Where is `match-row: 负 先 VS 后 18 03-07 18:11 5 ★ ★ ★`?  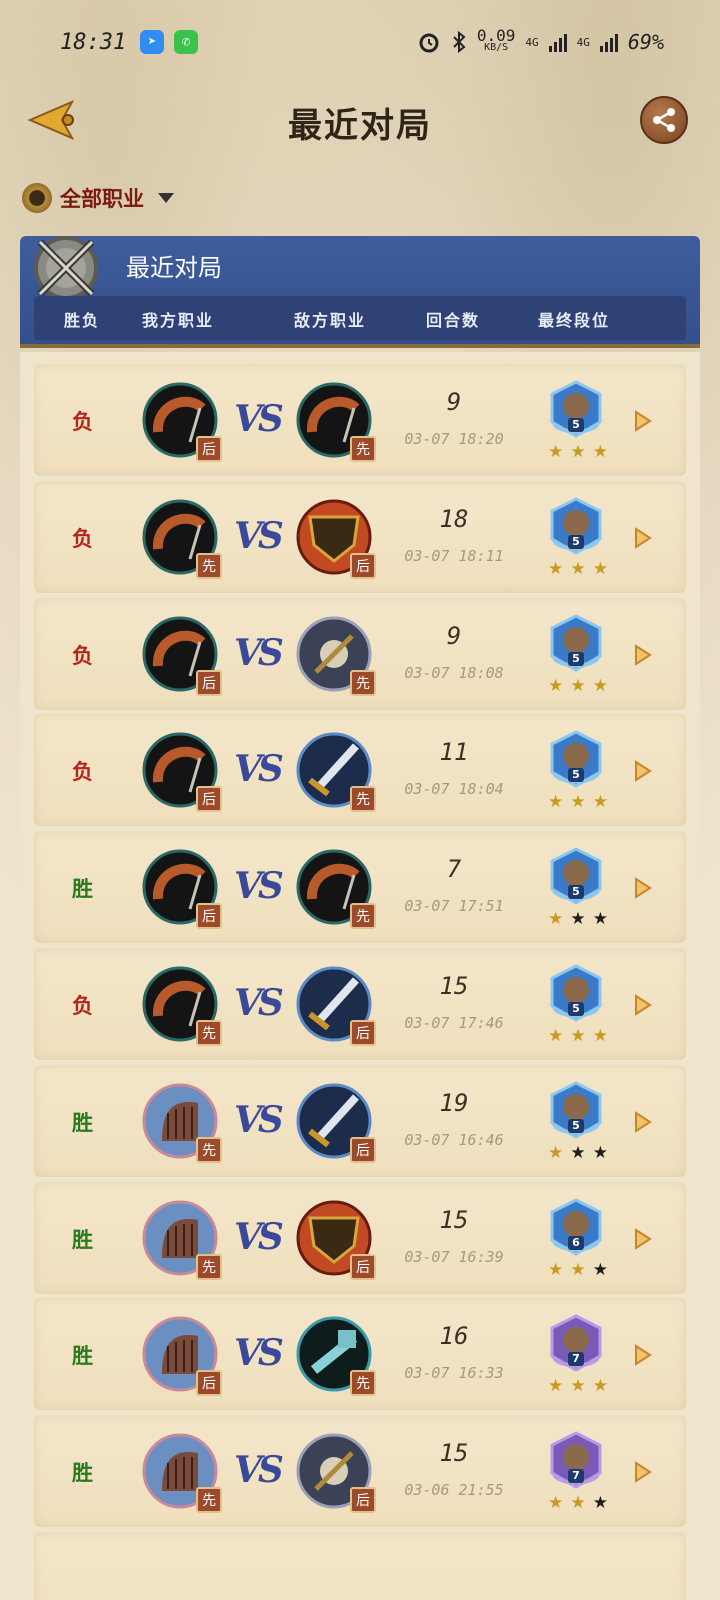
match-row: 负 先 VS 后 18 03-07 18:11 5 ★ ★ ★ is located at coordinates (360, 536).